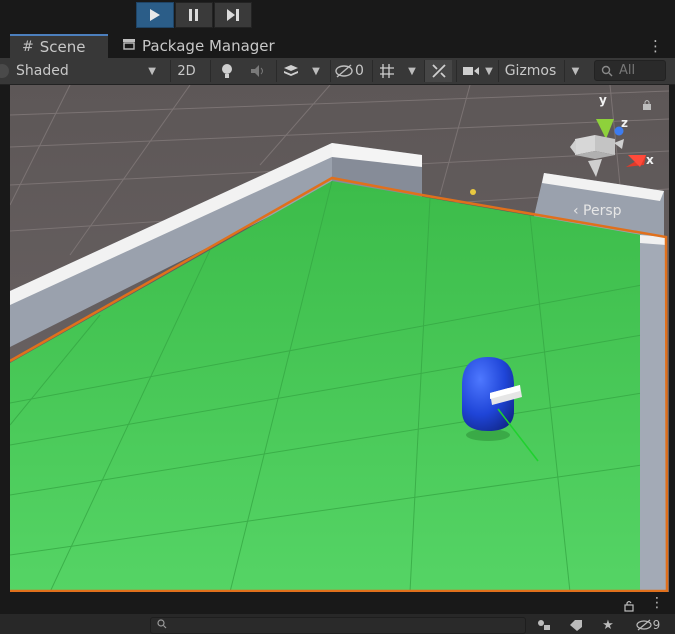  I want to click on axis-label-x: x, so click(650, 160).